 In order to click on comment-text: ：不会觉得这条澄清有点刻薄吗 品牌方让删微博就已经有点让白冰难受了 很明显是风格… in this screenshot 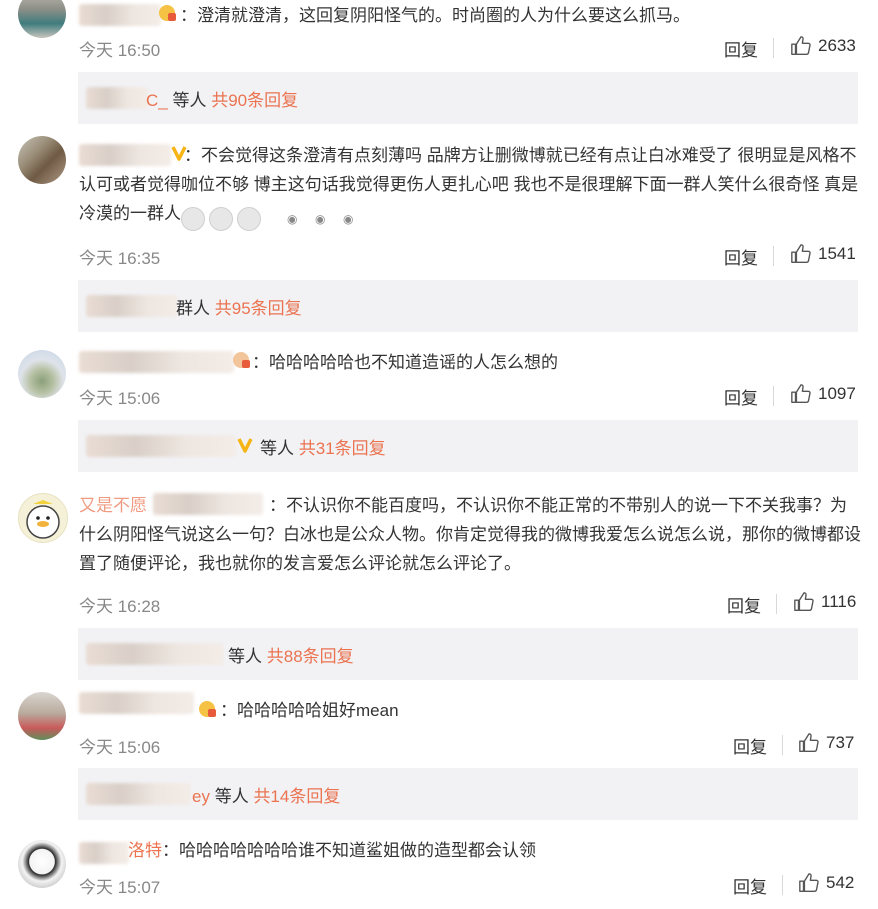, I will do `click(470, 186)`.